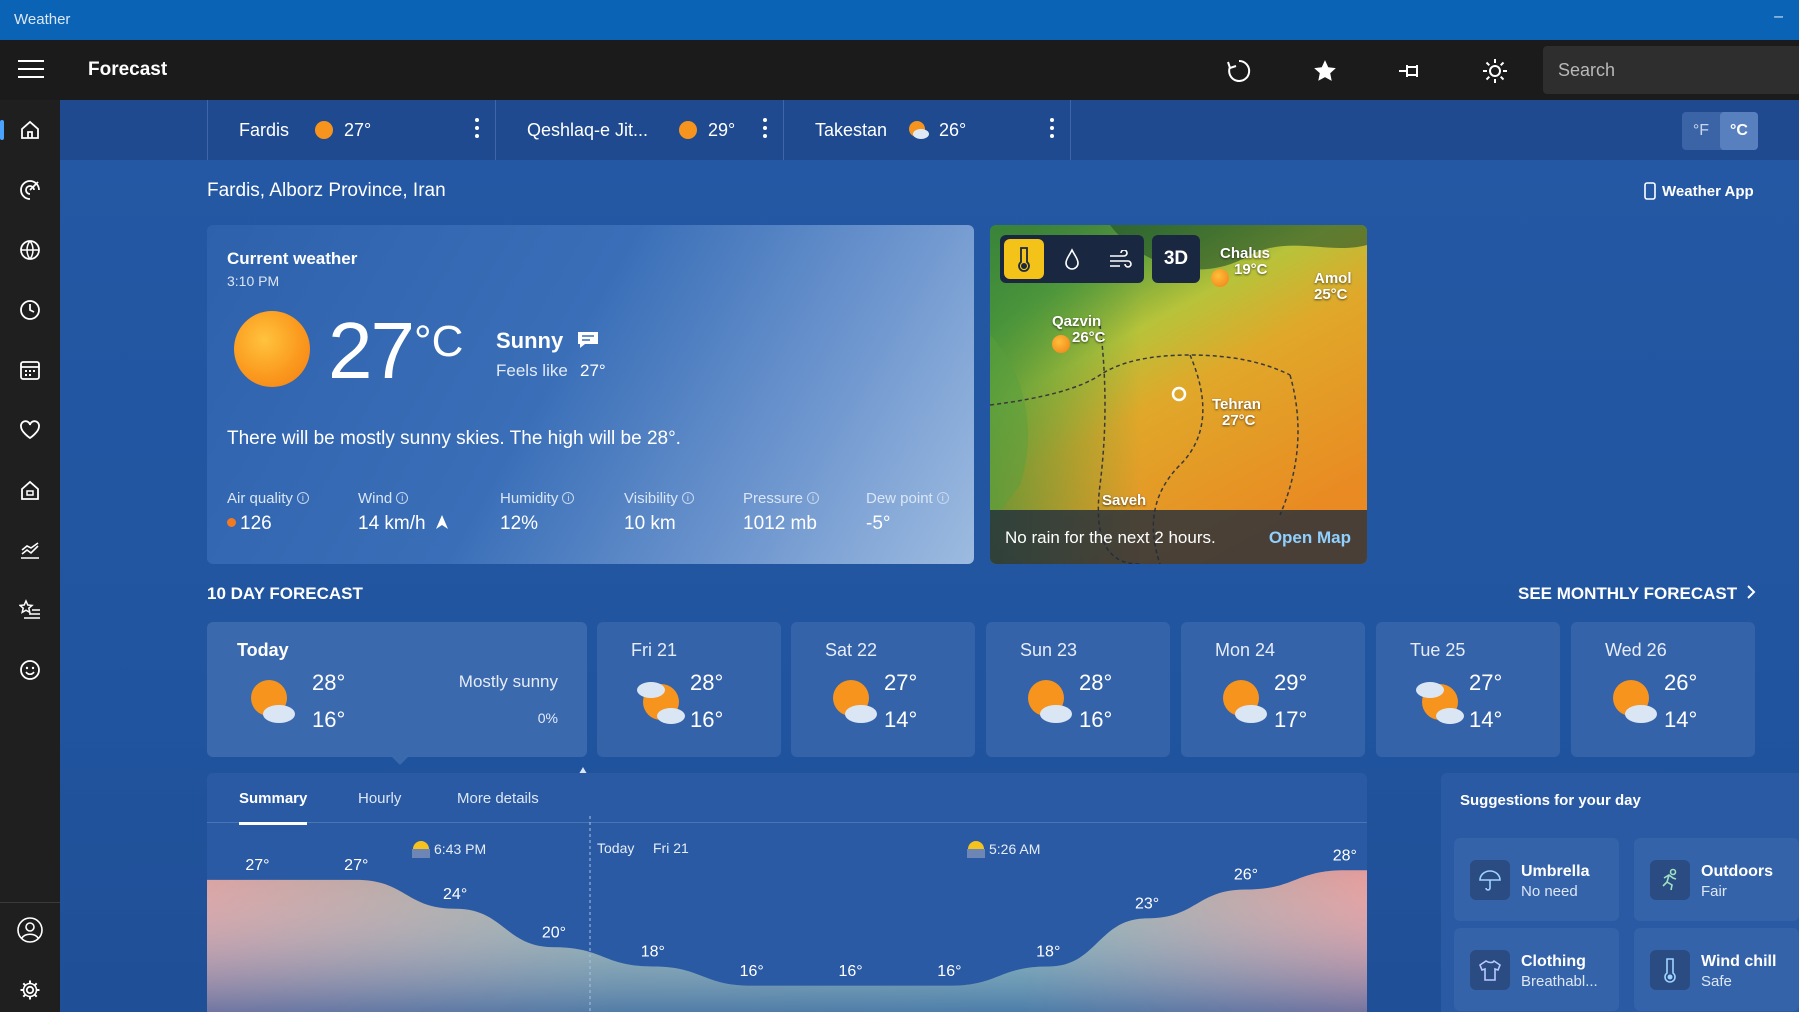  I want to click on suggestion-title: Umbrella, so click(1555, 871).